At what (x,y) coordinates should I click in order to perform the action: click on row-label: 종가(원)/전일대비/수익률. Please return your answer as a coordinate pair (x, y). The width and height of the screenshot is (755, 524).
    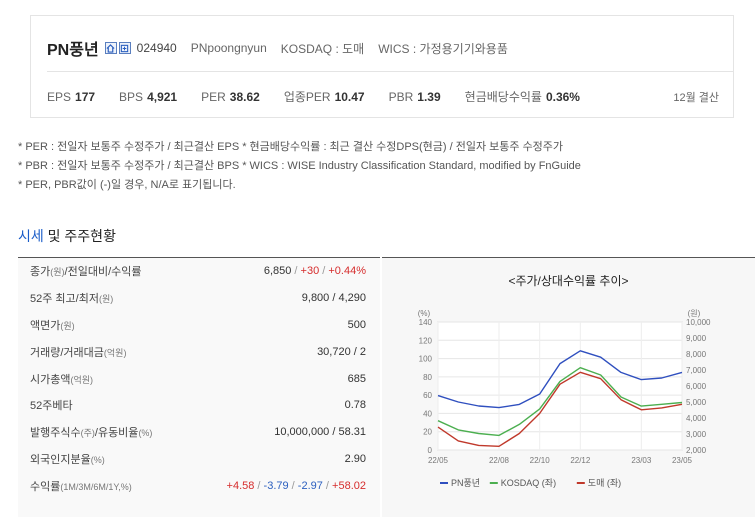
    Looking at the image, I should click on (86, 272).